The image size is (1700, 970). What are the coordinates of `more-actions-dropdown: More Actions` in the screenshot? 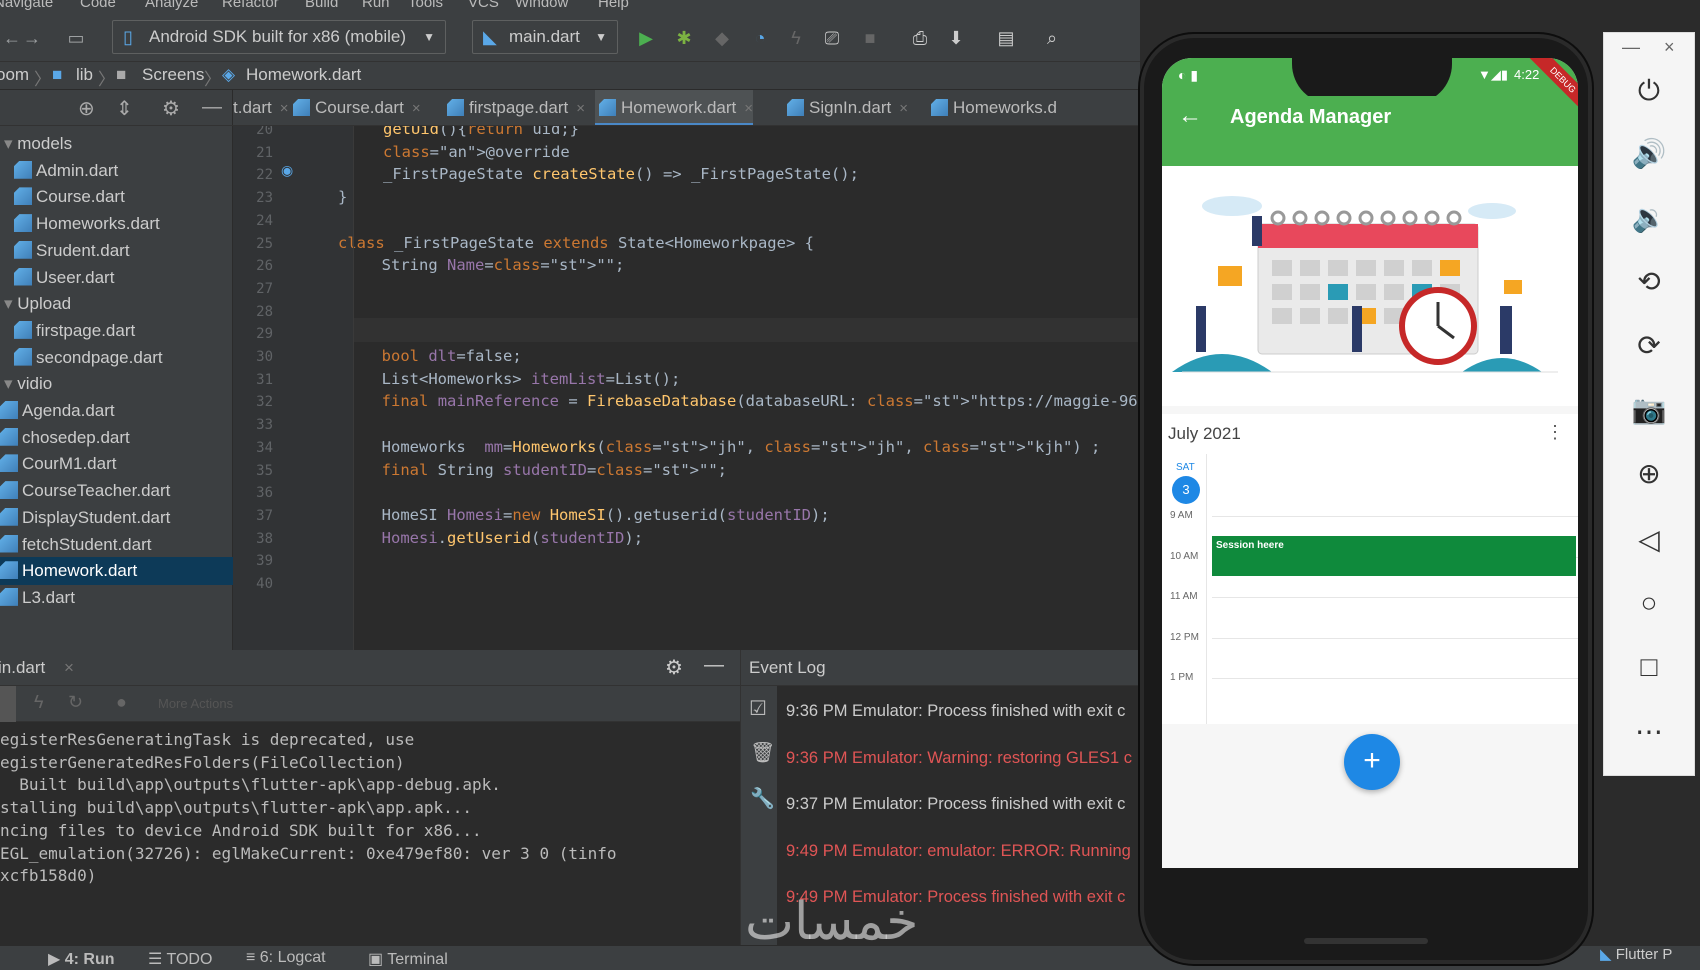 It's located at (195, 703).